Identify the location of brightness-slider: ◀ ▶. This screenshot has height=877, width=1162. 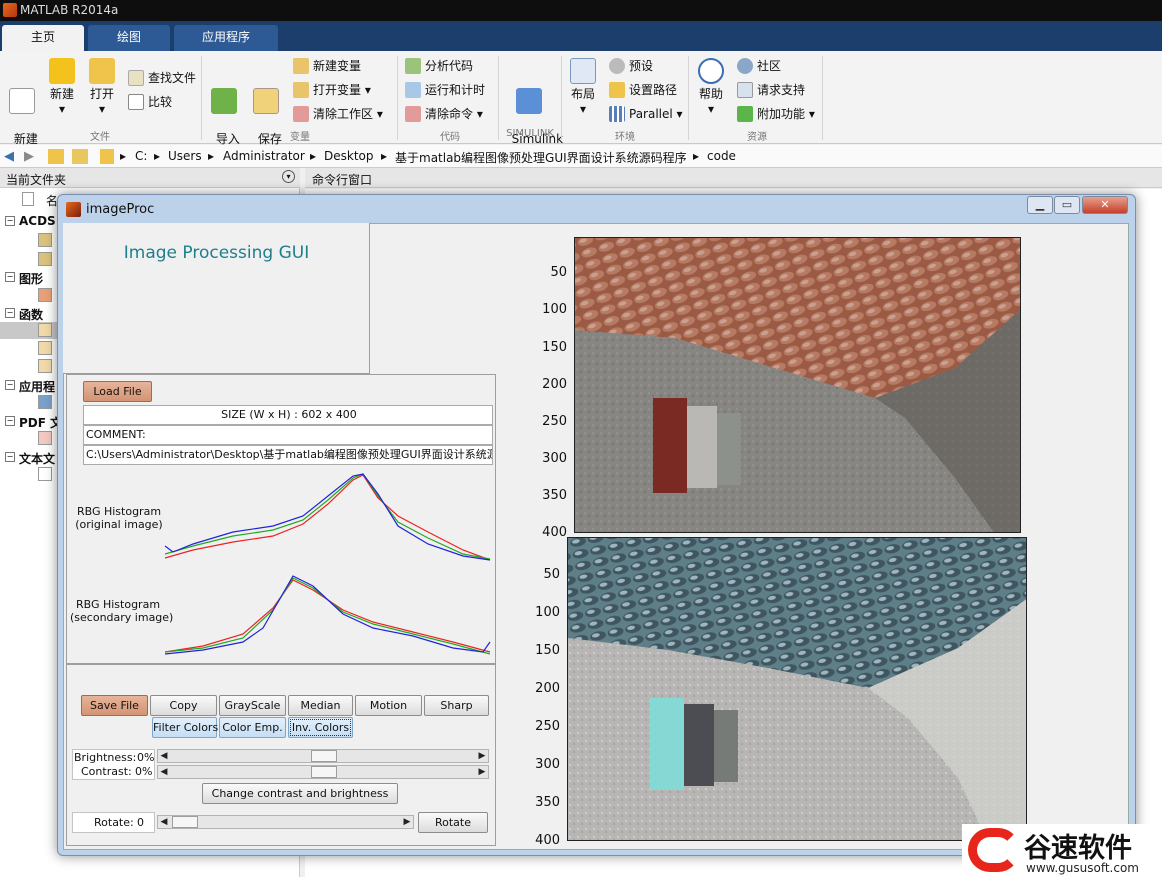
(323, 756).